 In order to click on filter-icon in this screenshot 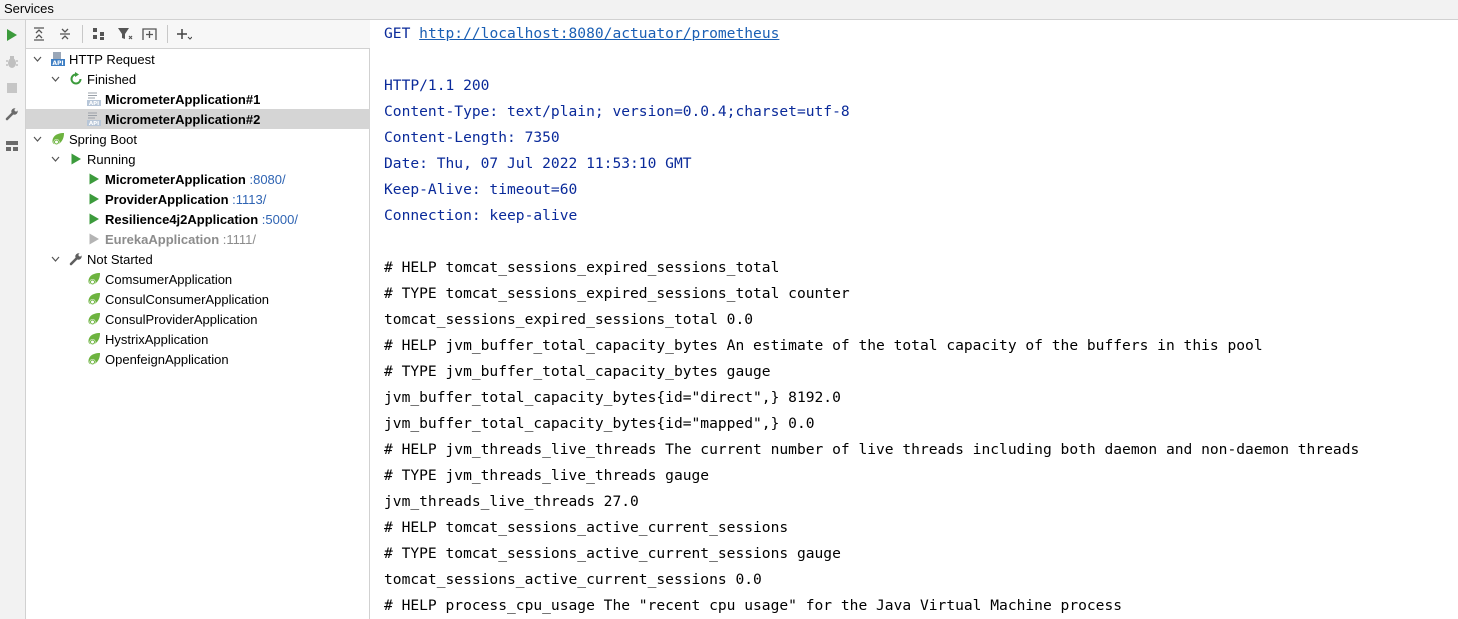, I will do `click(125, 34)`.